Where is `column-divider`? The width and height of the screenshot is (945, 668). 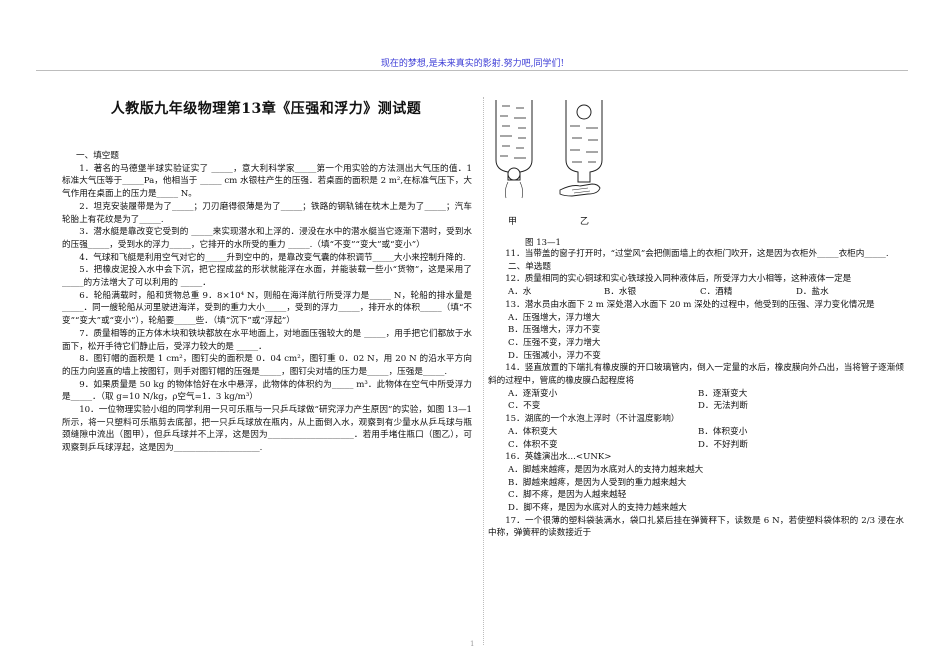
column-divider is located at coordinates (483, 371).